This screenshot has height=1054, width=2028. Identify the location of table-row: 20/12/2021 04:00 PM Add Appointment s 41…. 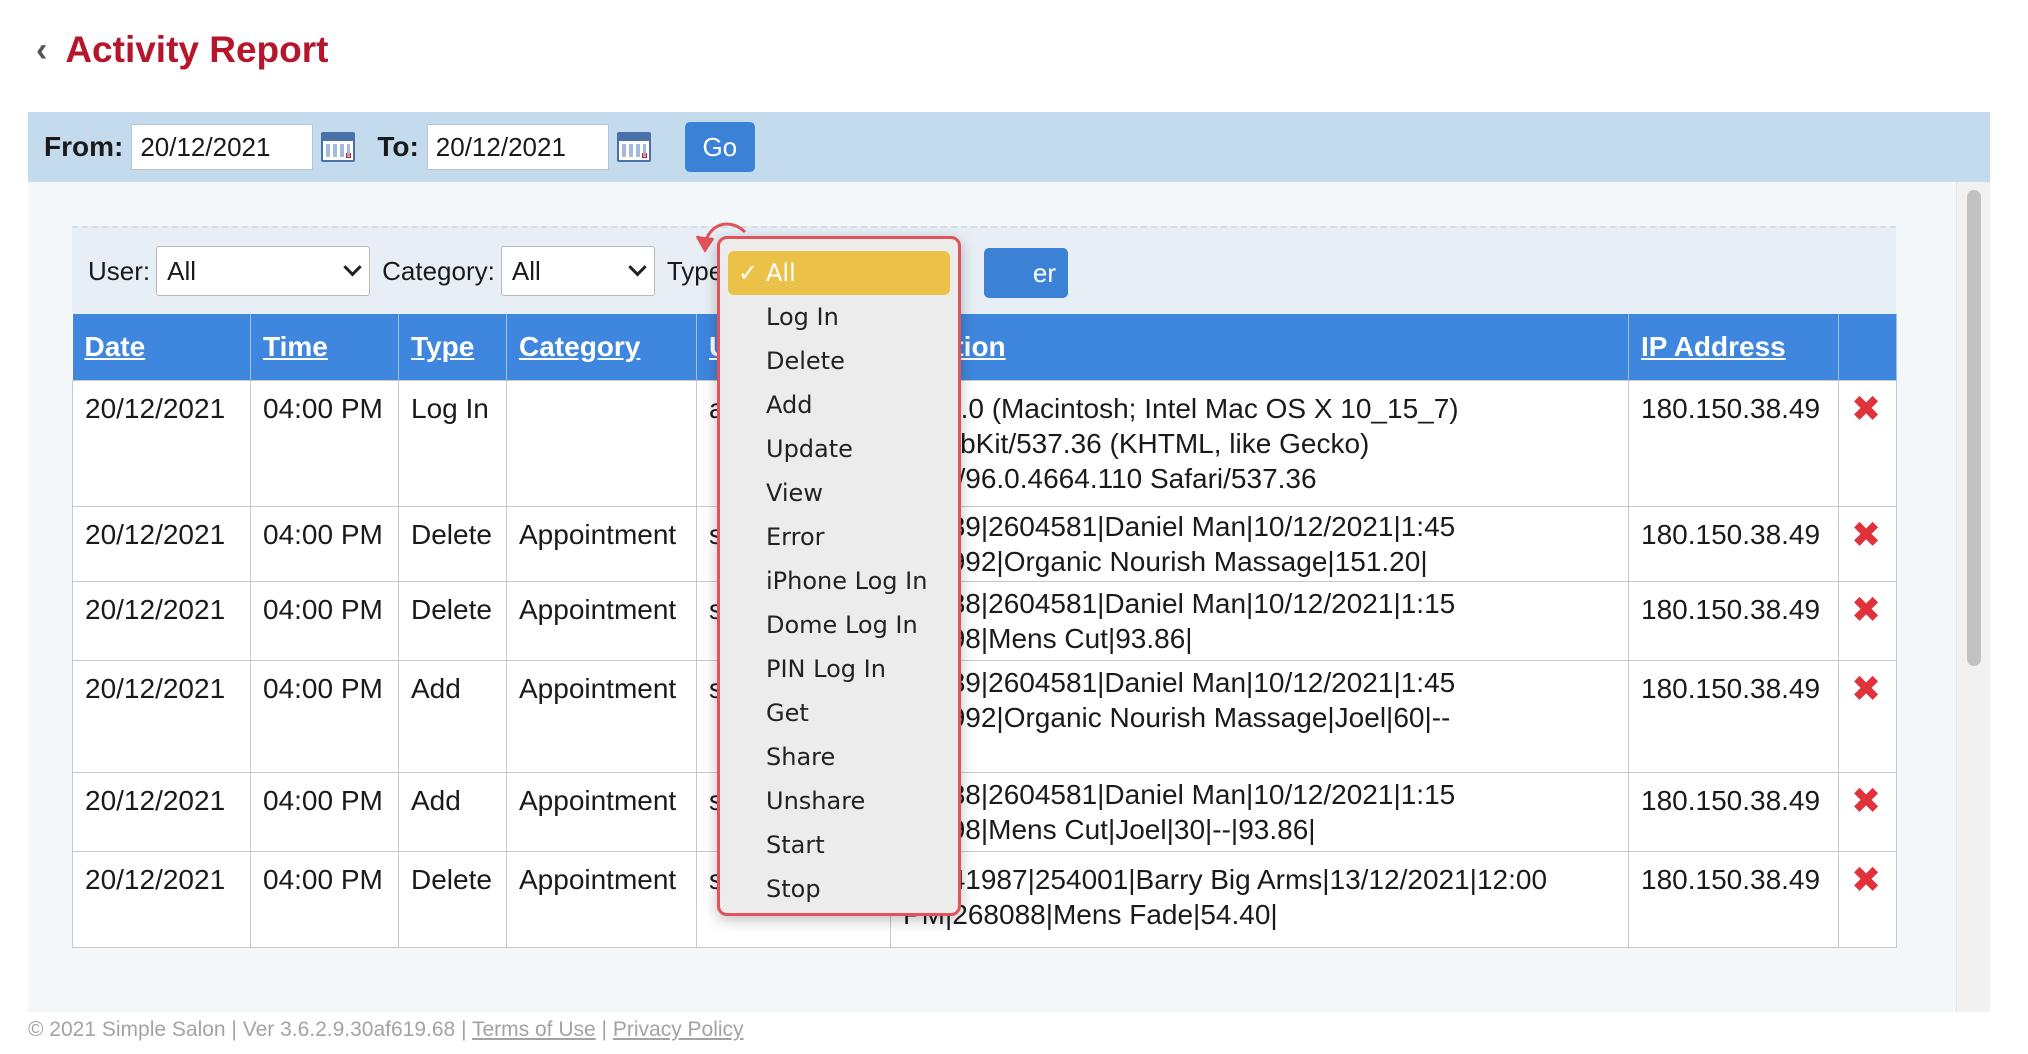
(984, 716).